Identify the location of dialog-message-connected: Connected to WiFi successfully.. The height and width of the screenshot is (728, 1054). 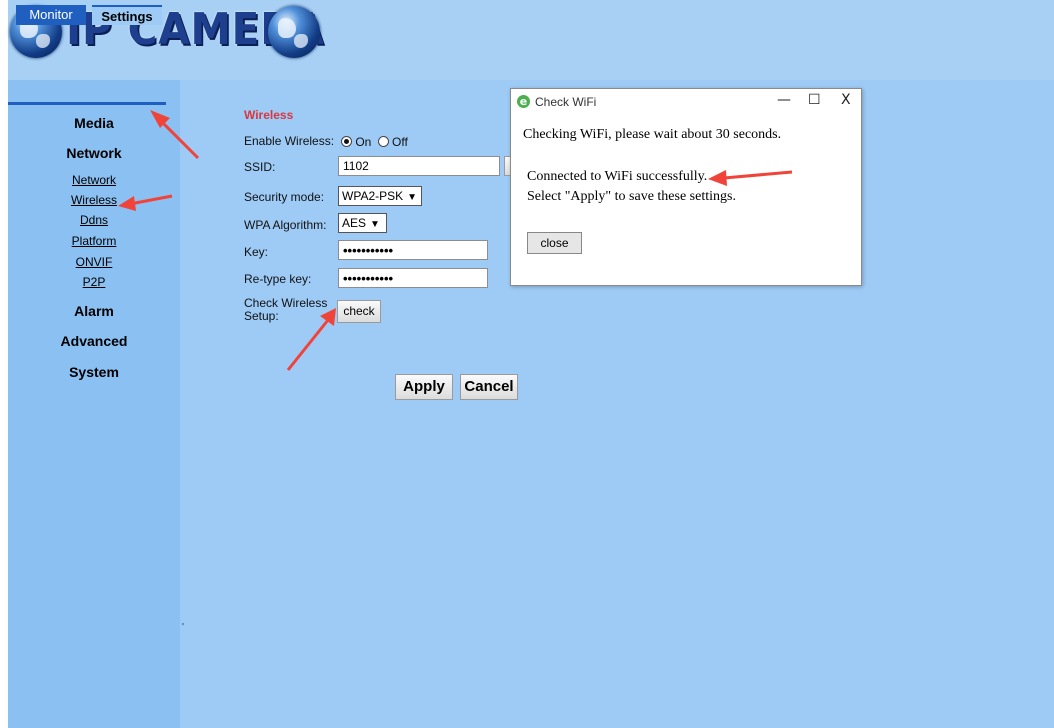
(617, 176).